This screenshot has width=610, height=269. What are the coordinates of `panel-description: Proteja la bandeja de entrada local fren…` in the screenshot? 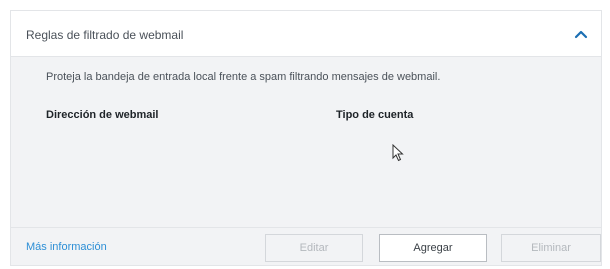 It's located at (243, 77).